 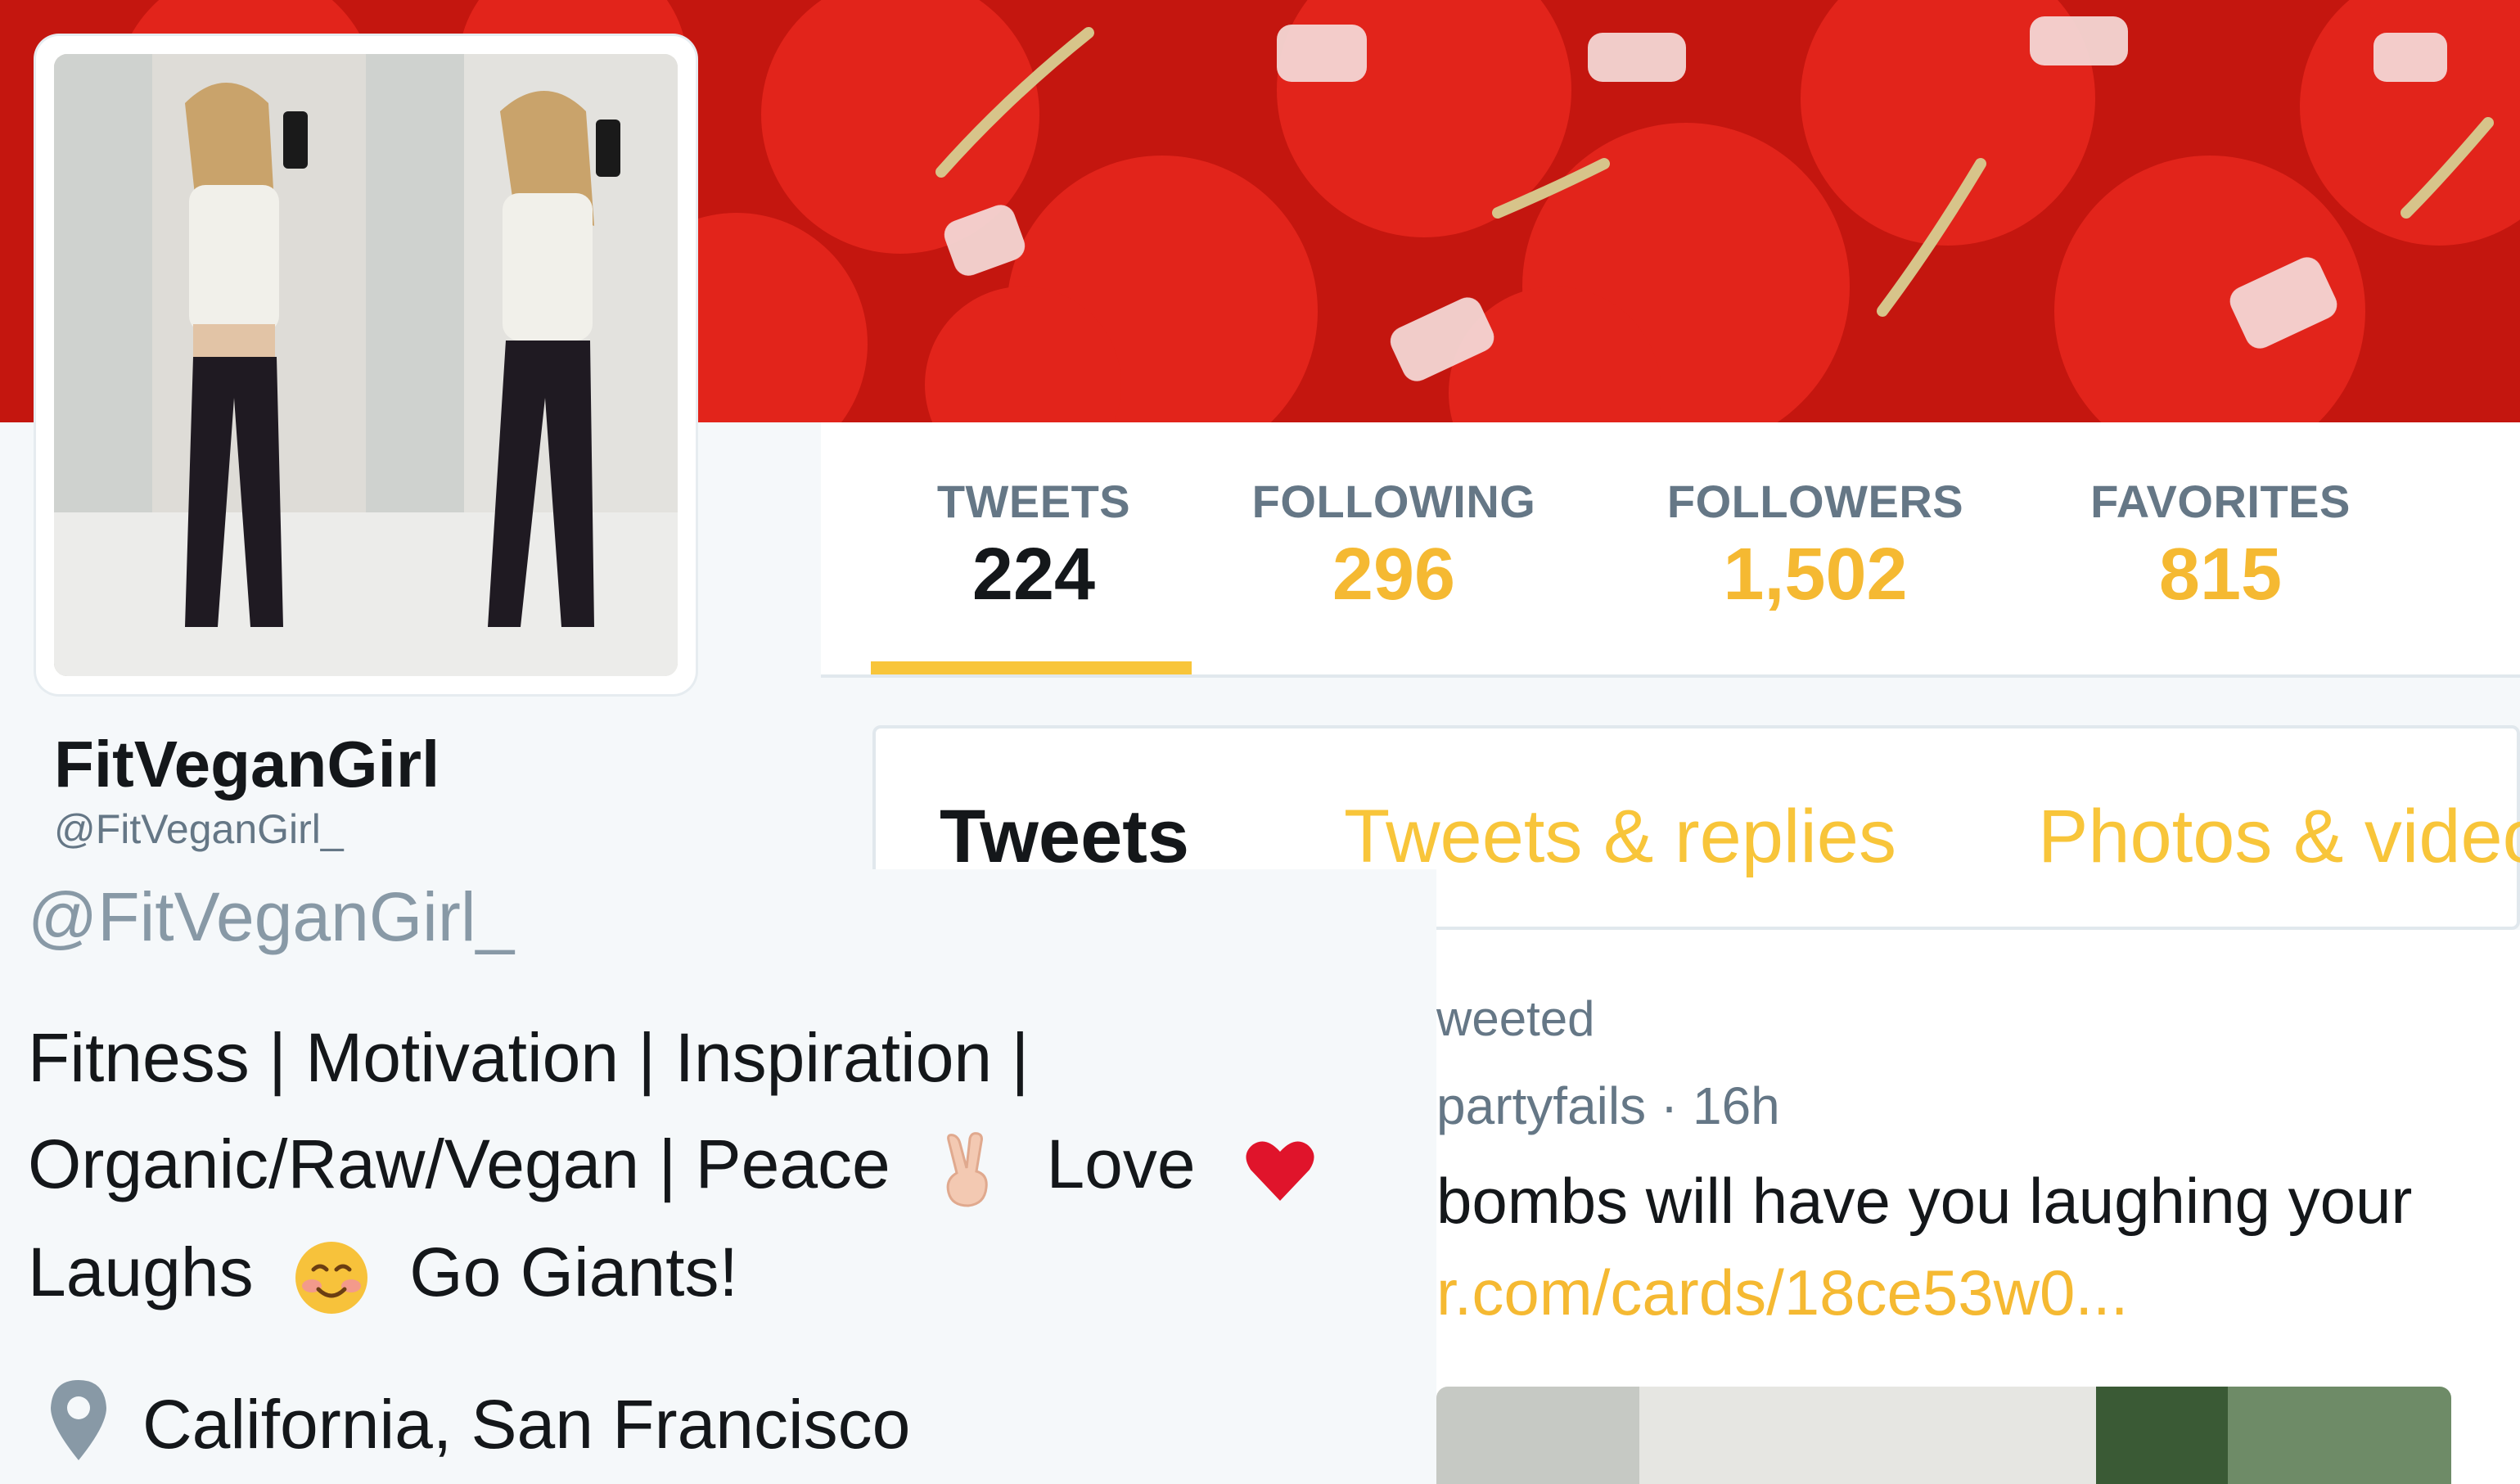 What do you see at coordinates (332, 1277) in the screenshot?
I see `smiling-face-emoji` at bounding box center [332, 1277].